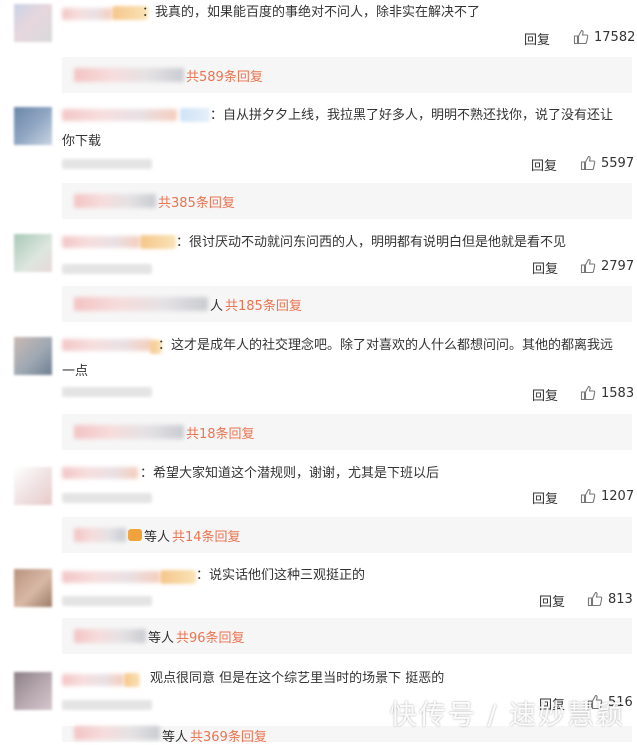  I want to click on like-count: 813, so click(620, 599).